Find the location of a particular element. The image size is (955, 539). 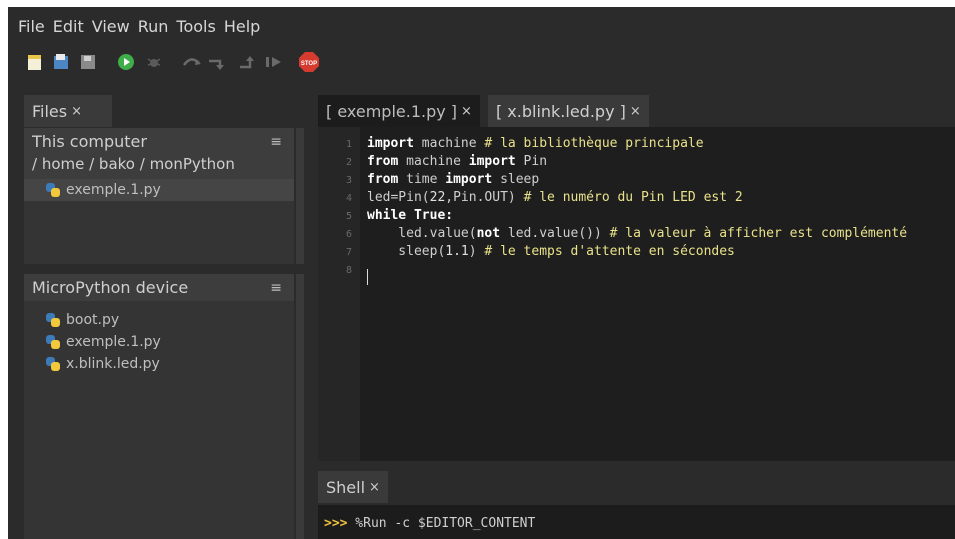

code-token: while is located at coordinates (387, 215).